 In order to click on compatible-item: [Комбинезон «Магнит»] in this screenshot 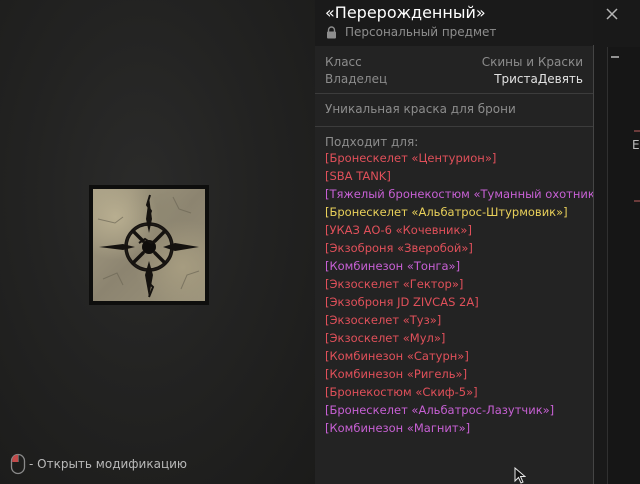, I will do `click(465, 429)`.